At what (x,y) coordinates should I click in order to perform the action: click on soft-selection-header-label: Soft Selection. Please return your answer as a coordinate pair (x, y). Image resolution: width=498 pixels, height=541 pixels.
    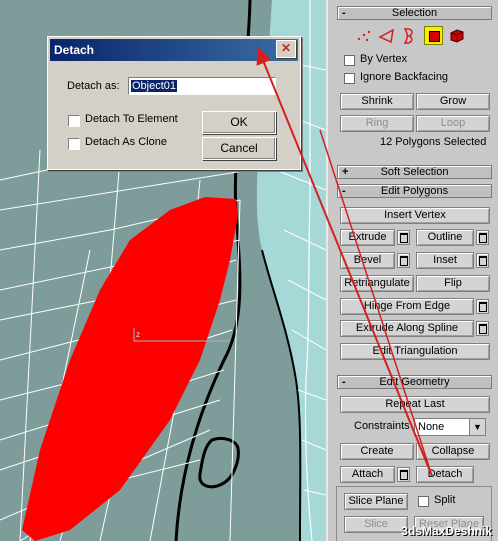
    Looking at the image, I should click on (414, 172).